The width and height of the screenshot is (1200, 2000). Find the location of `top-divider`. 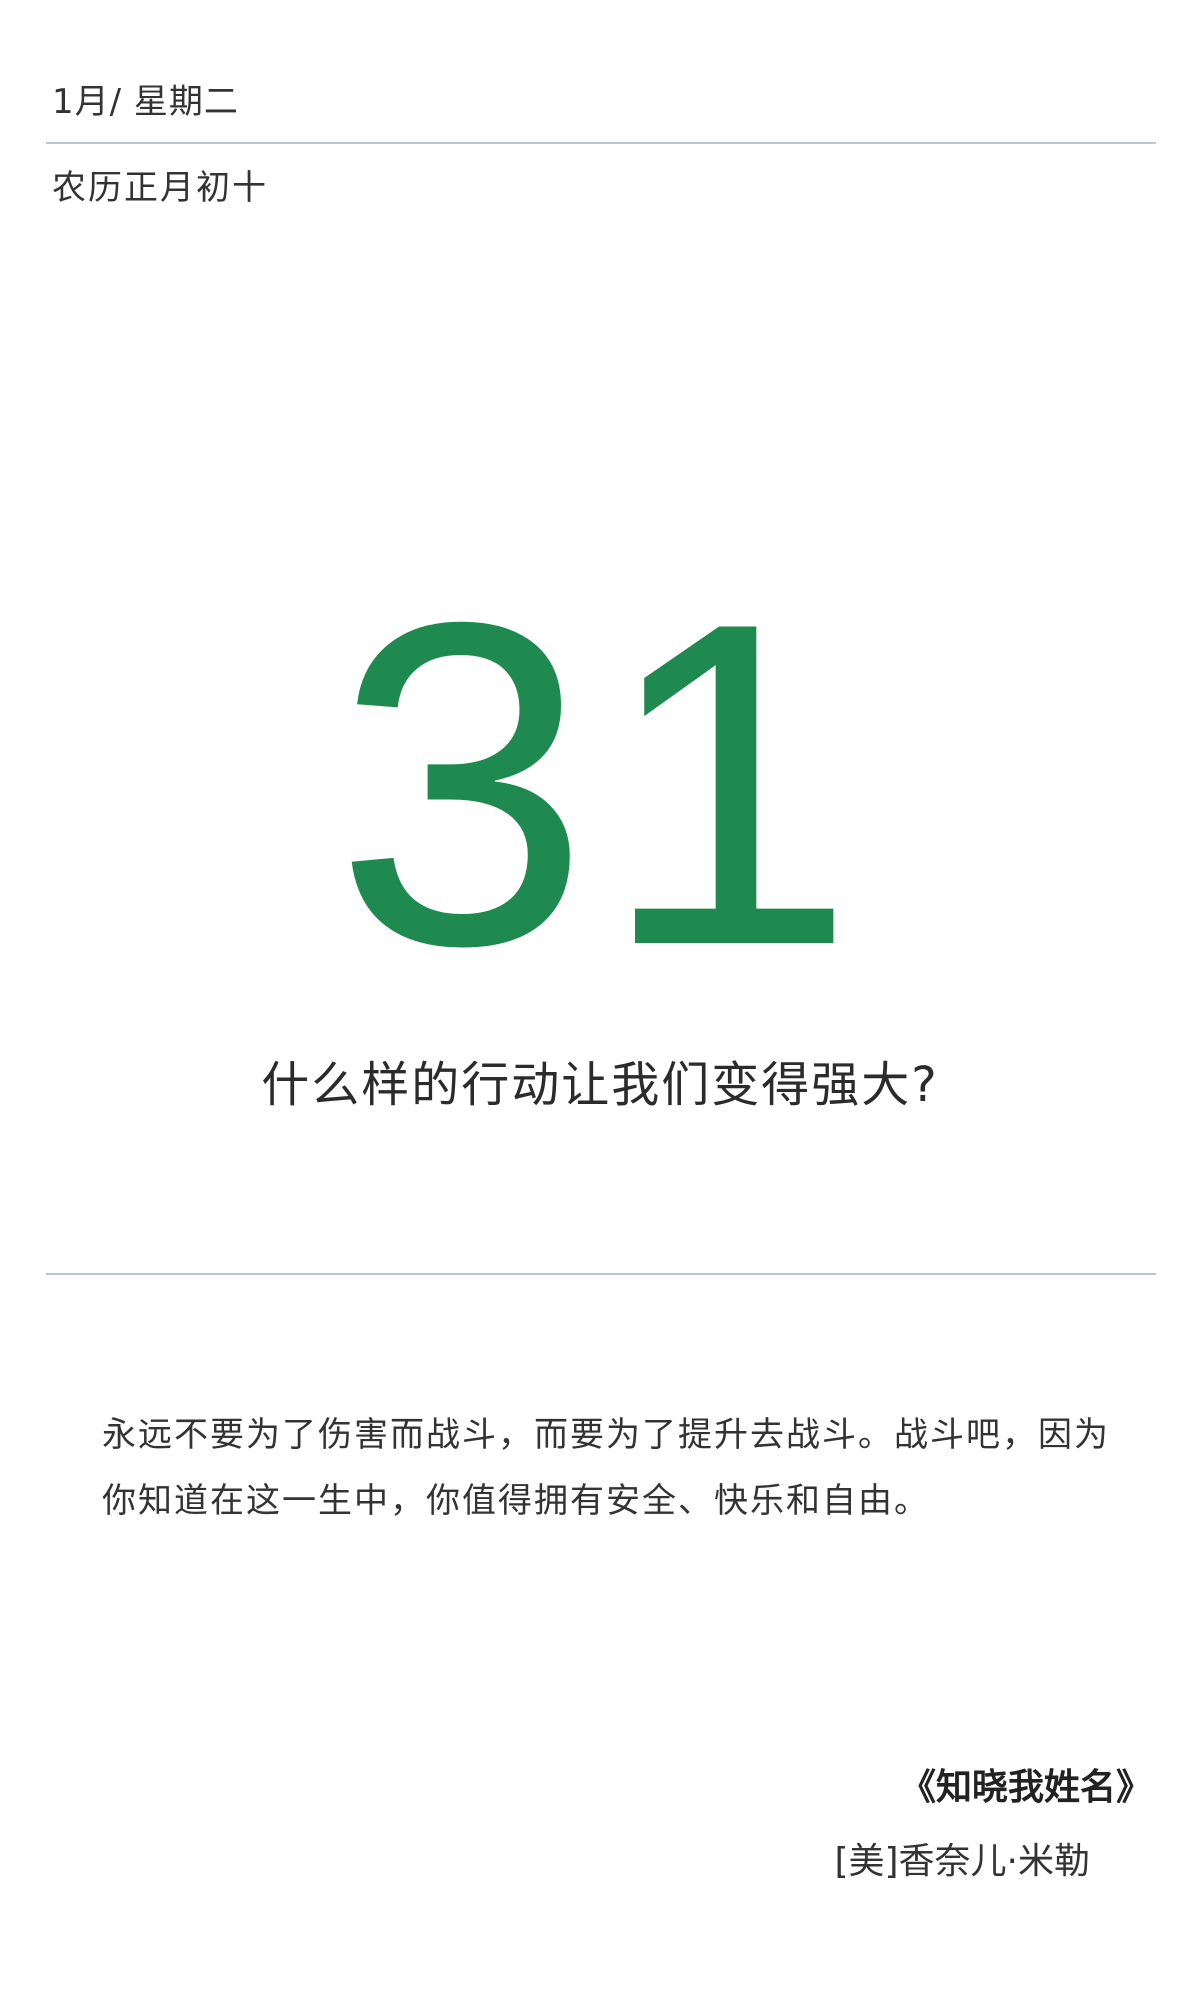

top-divider is located at coordinates (601, 143).